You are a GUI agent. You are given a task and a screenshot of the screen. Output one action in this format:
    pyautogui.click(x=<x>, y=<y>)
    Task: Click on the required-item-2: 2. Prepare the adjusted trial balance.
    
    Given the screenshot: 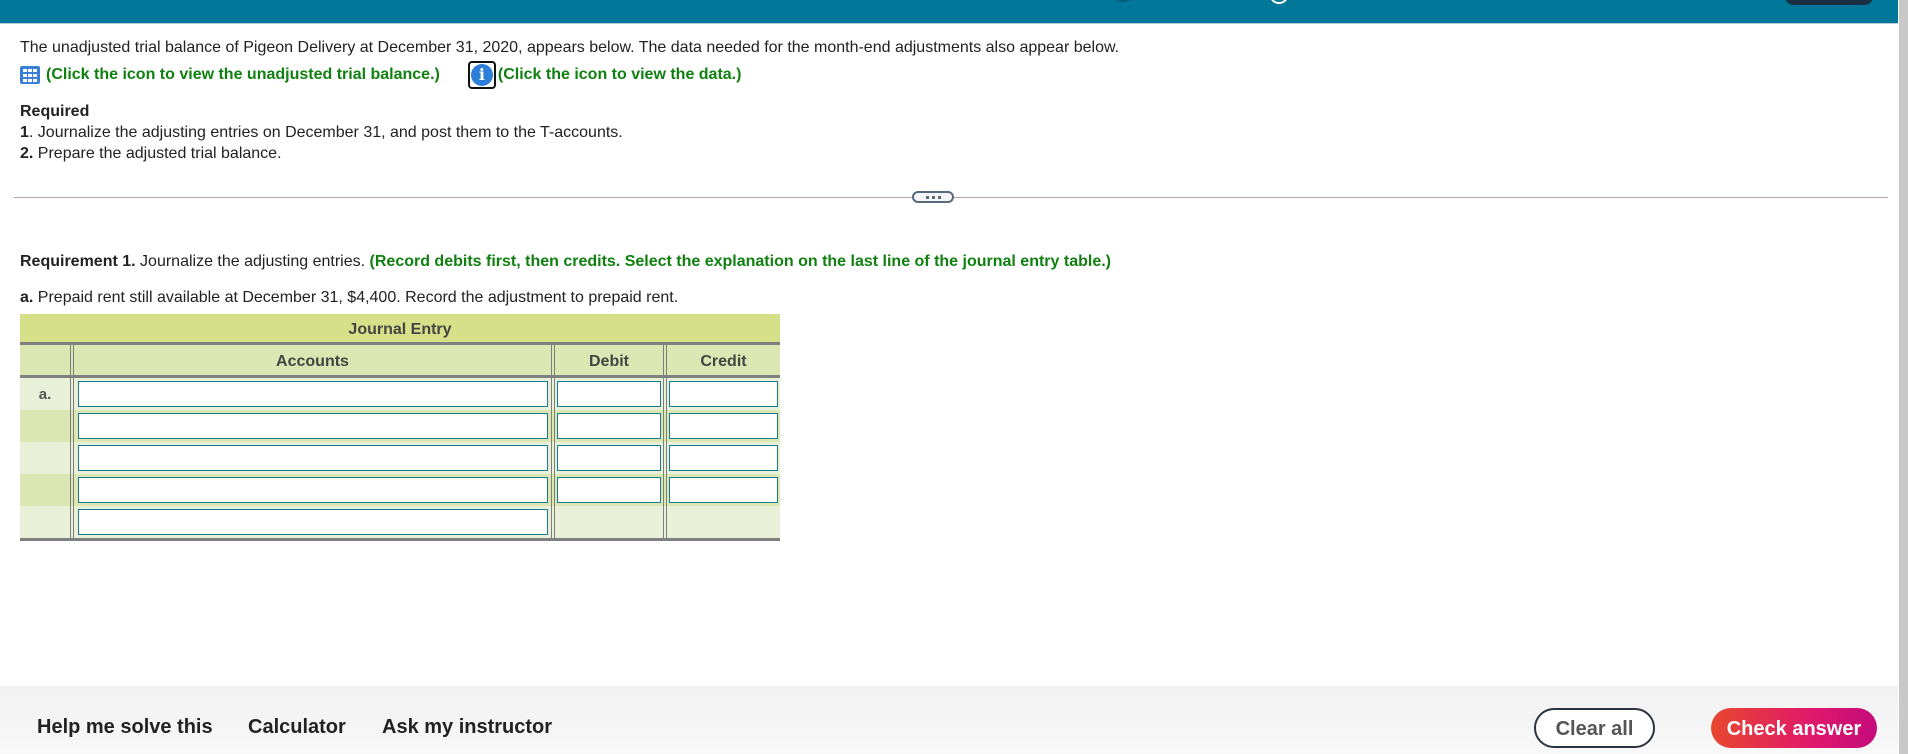 What is the action you would take?
    pyautogui.click(x=321, y=153)
    